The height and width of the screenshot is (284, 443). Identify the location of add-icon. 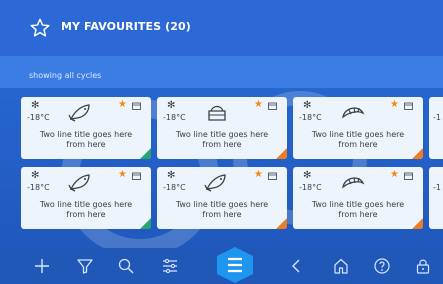
(42, 266).